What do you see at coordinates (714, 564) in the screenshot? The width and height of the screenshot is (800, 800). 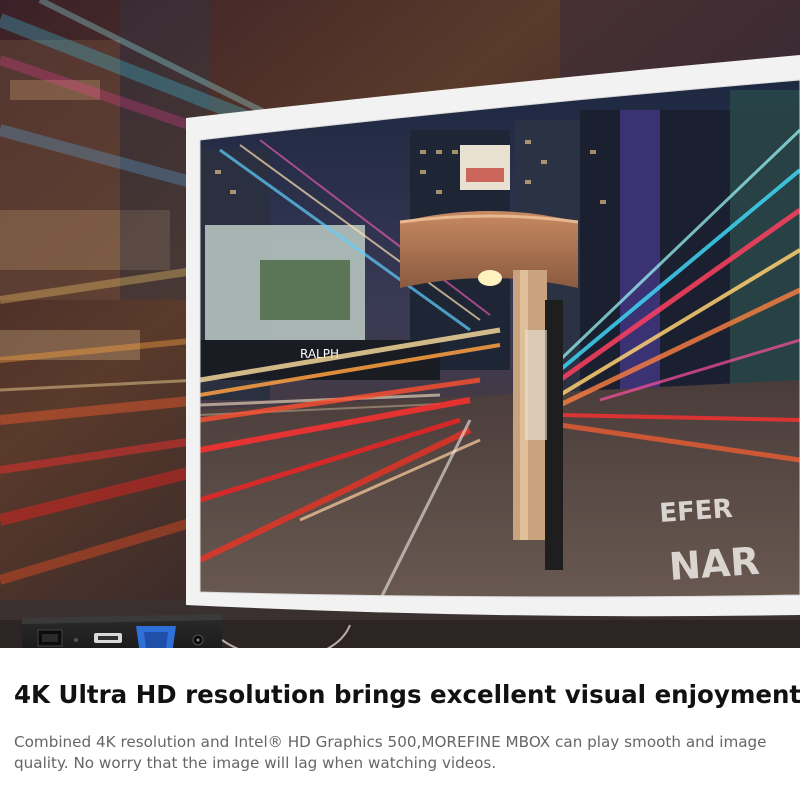 I see `road-marking-bottom: NAR` at bounding box center [714, 564].